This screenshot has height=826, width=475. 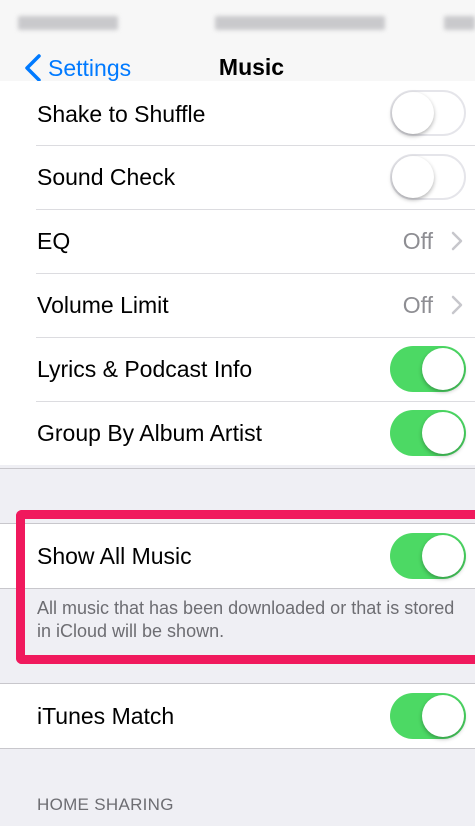 What do you see at coordinates (237, 177) in the screenshot?
I see `row-sound-check: Sound Check` at bounding box center [237, 177].